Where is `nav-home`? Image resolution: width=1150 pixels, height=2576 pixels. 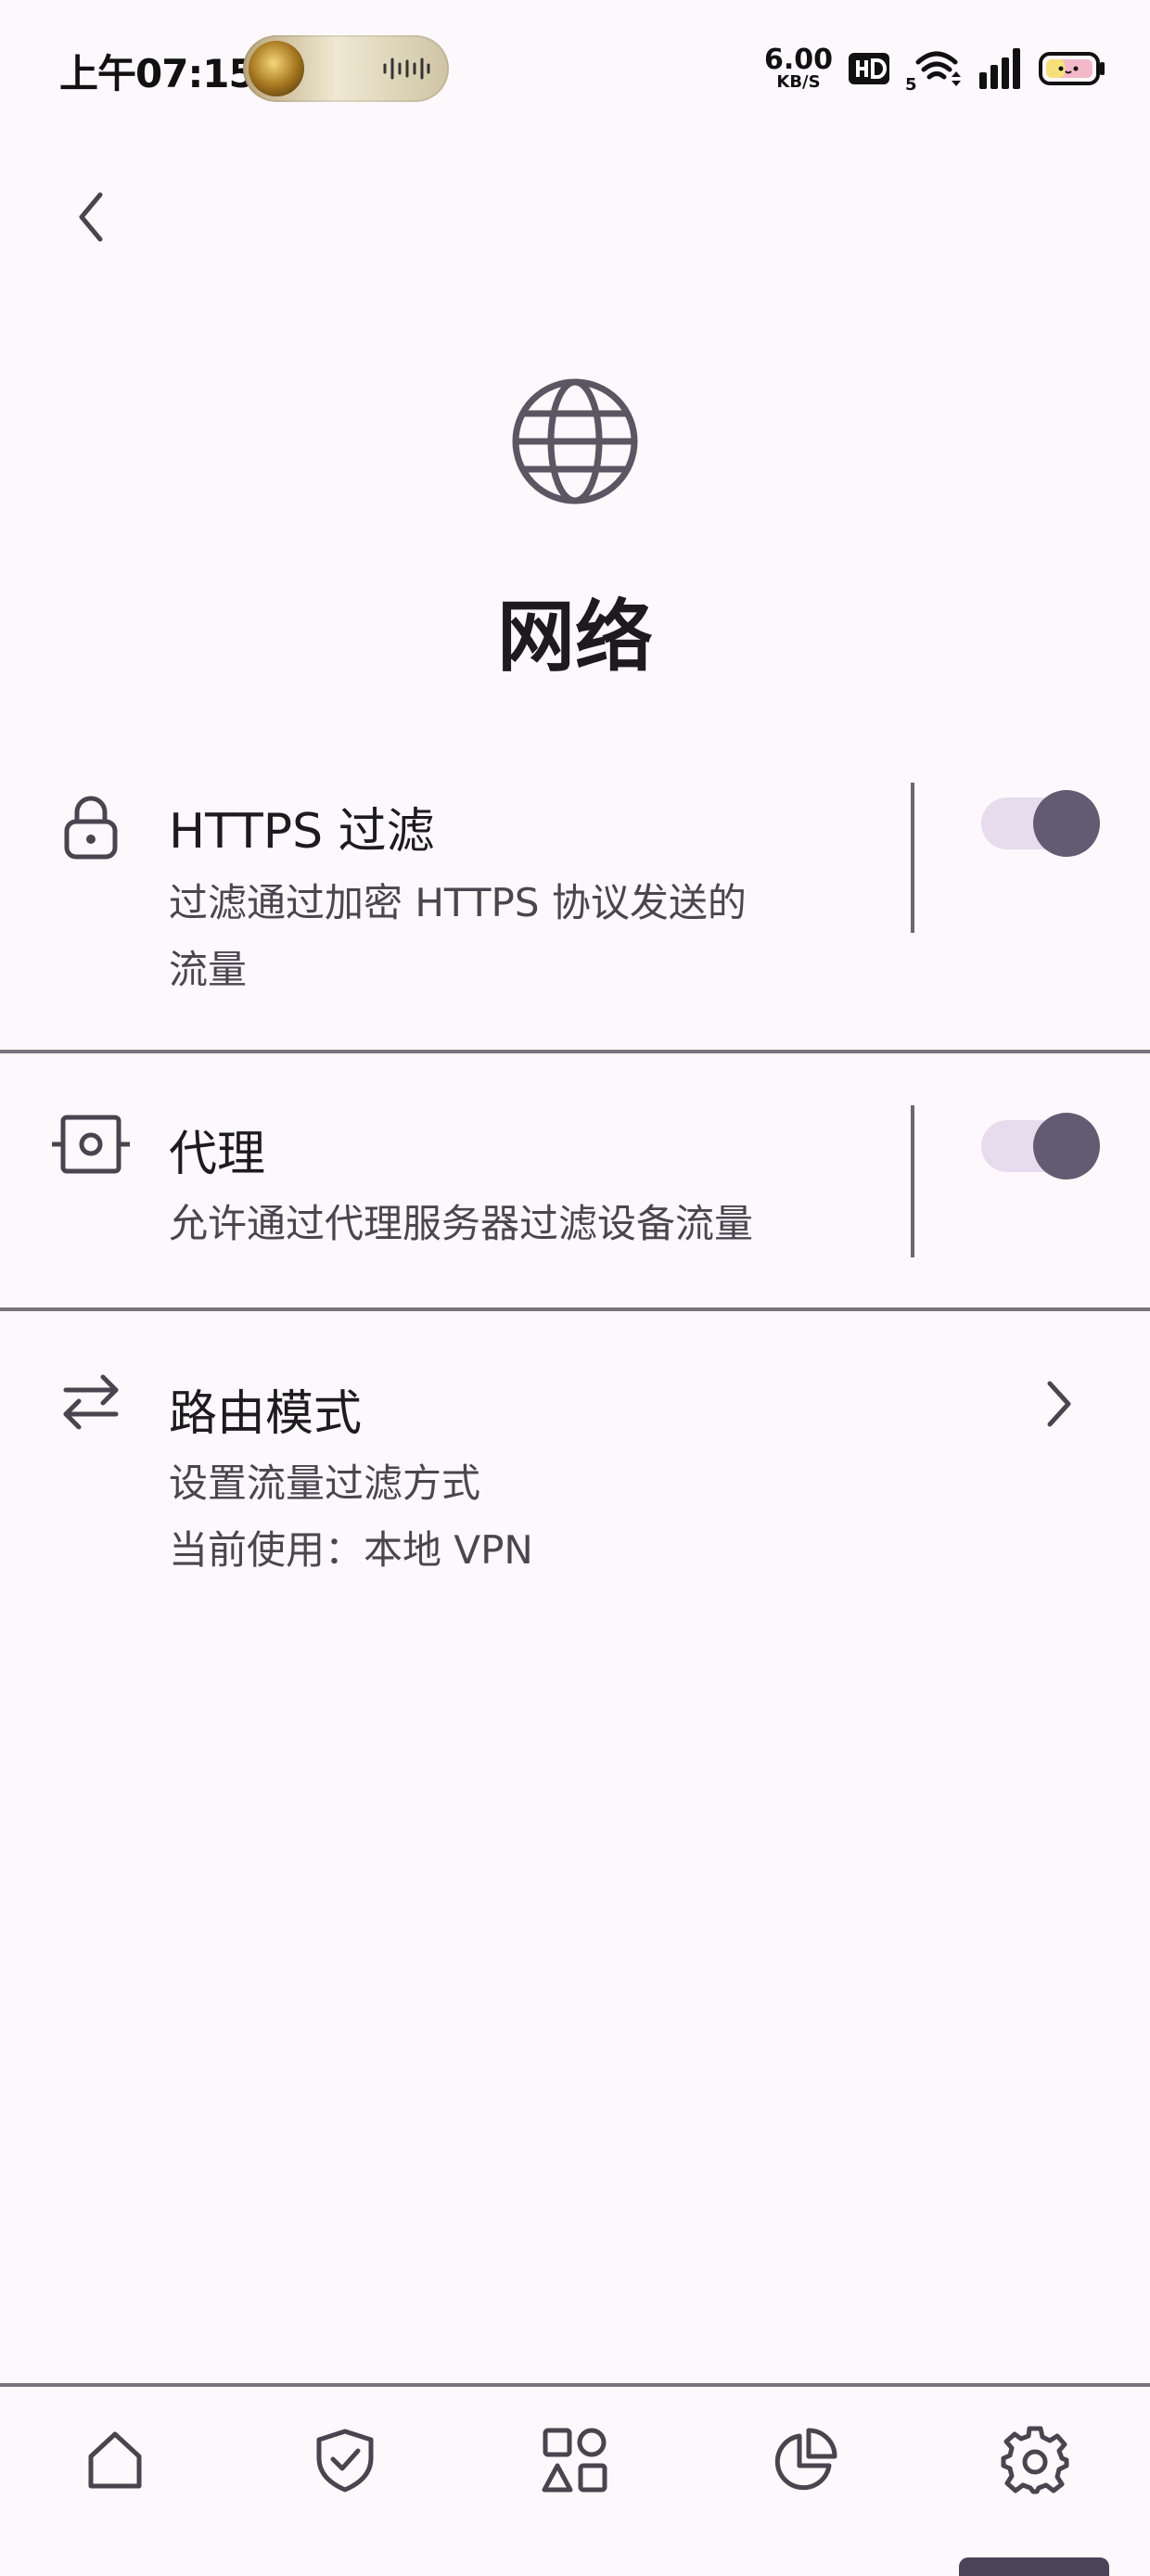 nav-home is located at coordinates (115, 2460).